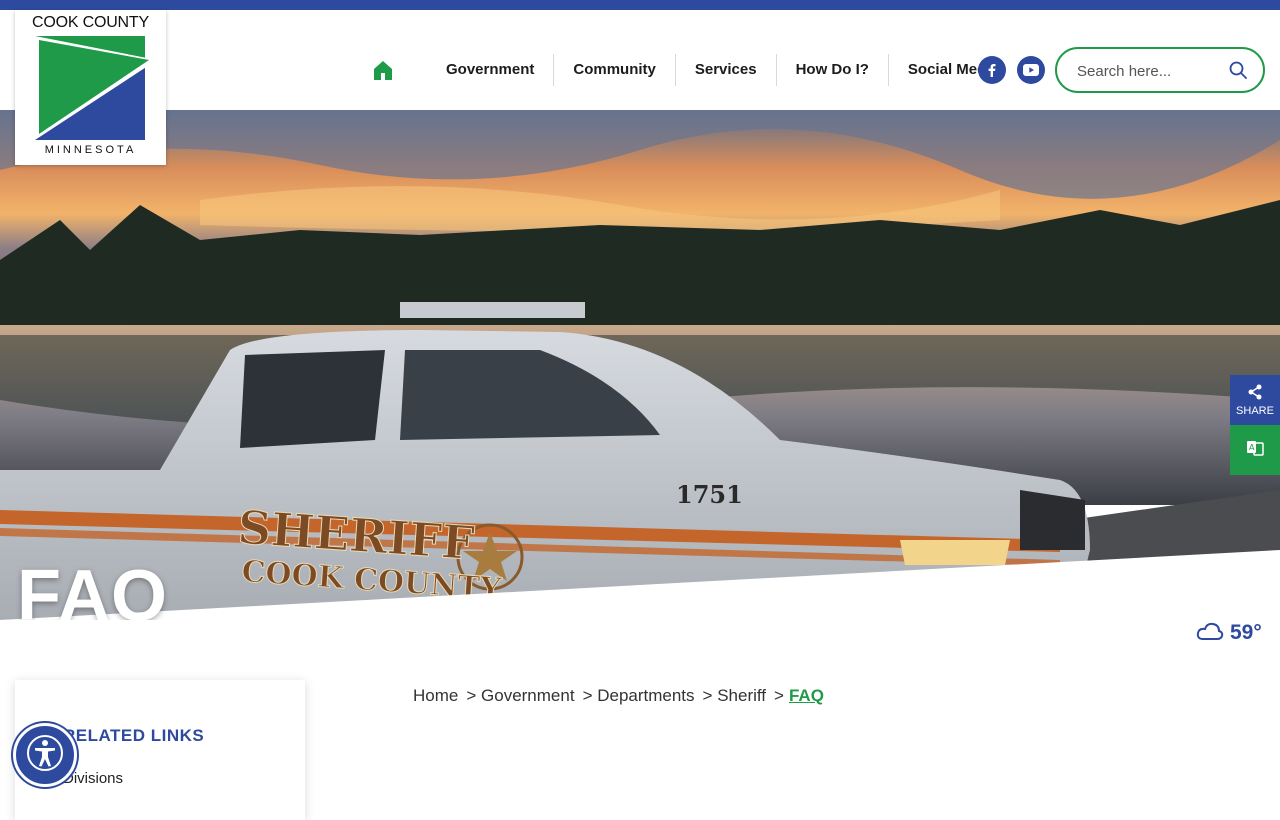 The width and height of the screenshot is (1280, 820). What do you see at coordinates (384, 70) in the screenshot?
I see `home-icon` at bounding box center [384, 70].